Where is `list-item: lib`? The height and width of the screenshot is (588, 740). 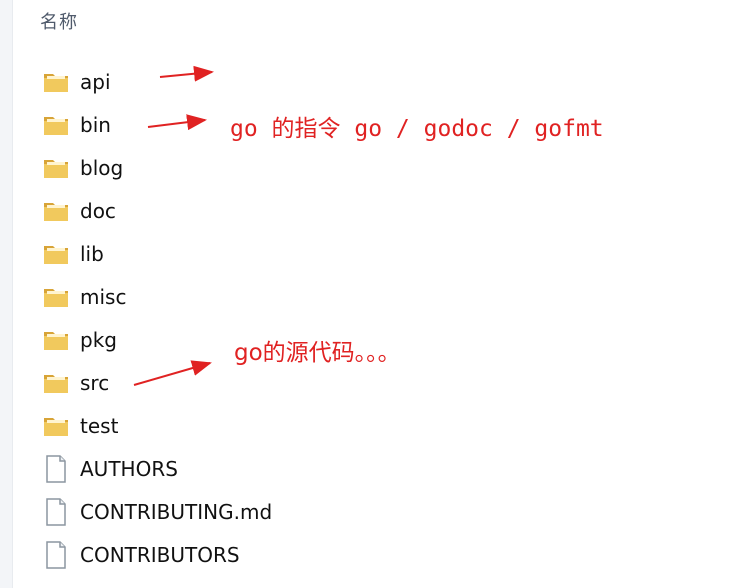
list-item: lib is located at coordinates (370, 253).